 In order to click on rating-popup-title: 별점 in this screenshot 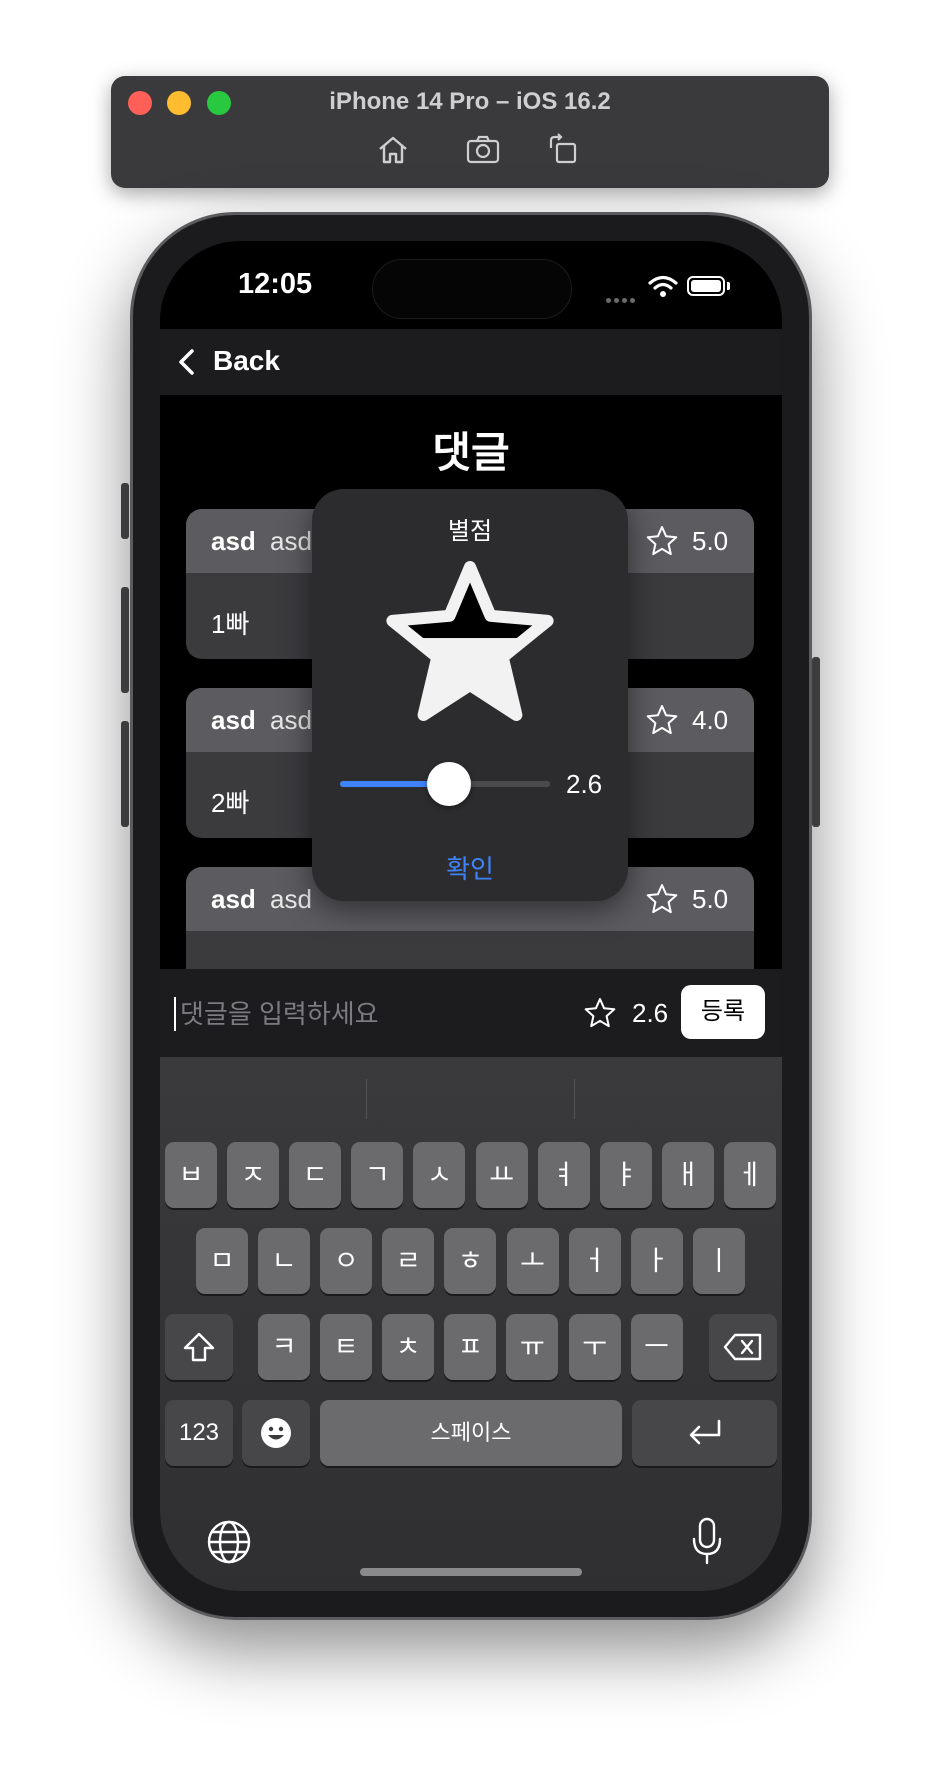, I will do `click(470, 531)`.